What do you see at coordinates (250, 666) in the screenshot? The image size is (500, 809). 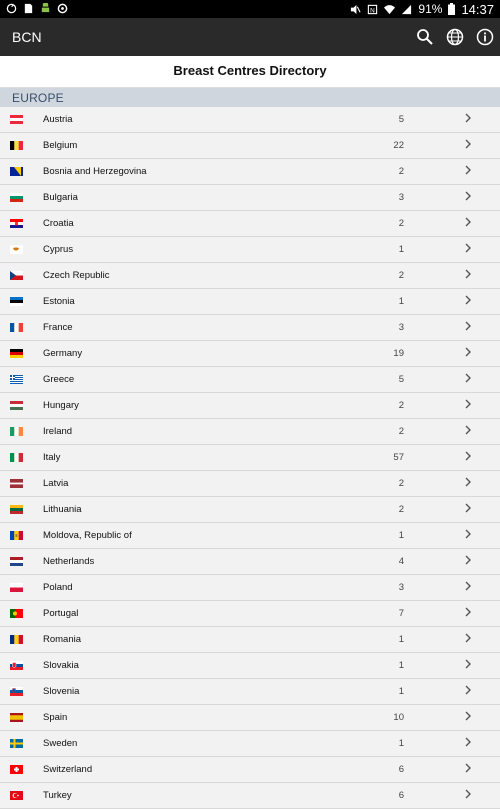 I see `list-item: Slovakia 1` at bounding box center [250, 666].